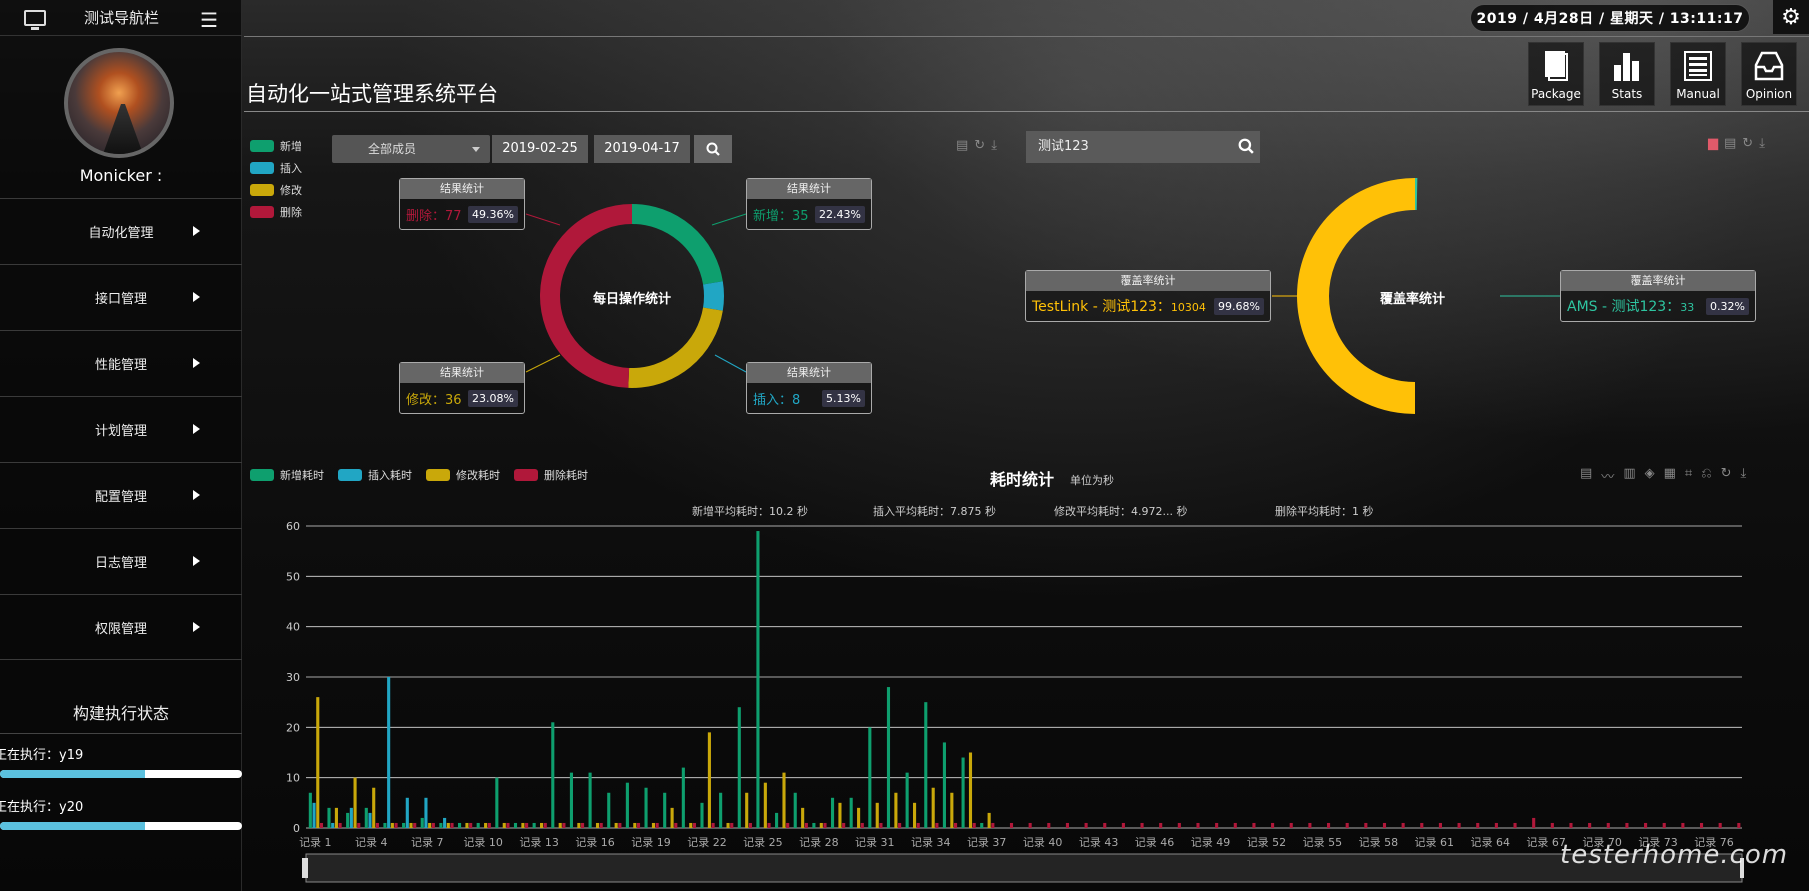  What do you see at coordinates (1726, 475) in the screenshot?
I see `refresh-icon: ↻` at bounding box center [1726, 475].